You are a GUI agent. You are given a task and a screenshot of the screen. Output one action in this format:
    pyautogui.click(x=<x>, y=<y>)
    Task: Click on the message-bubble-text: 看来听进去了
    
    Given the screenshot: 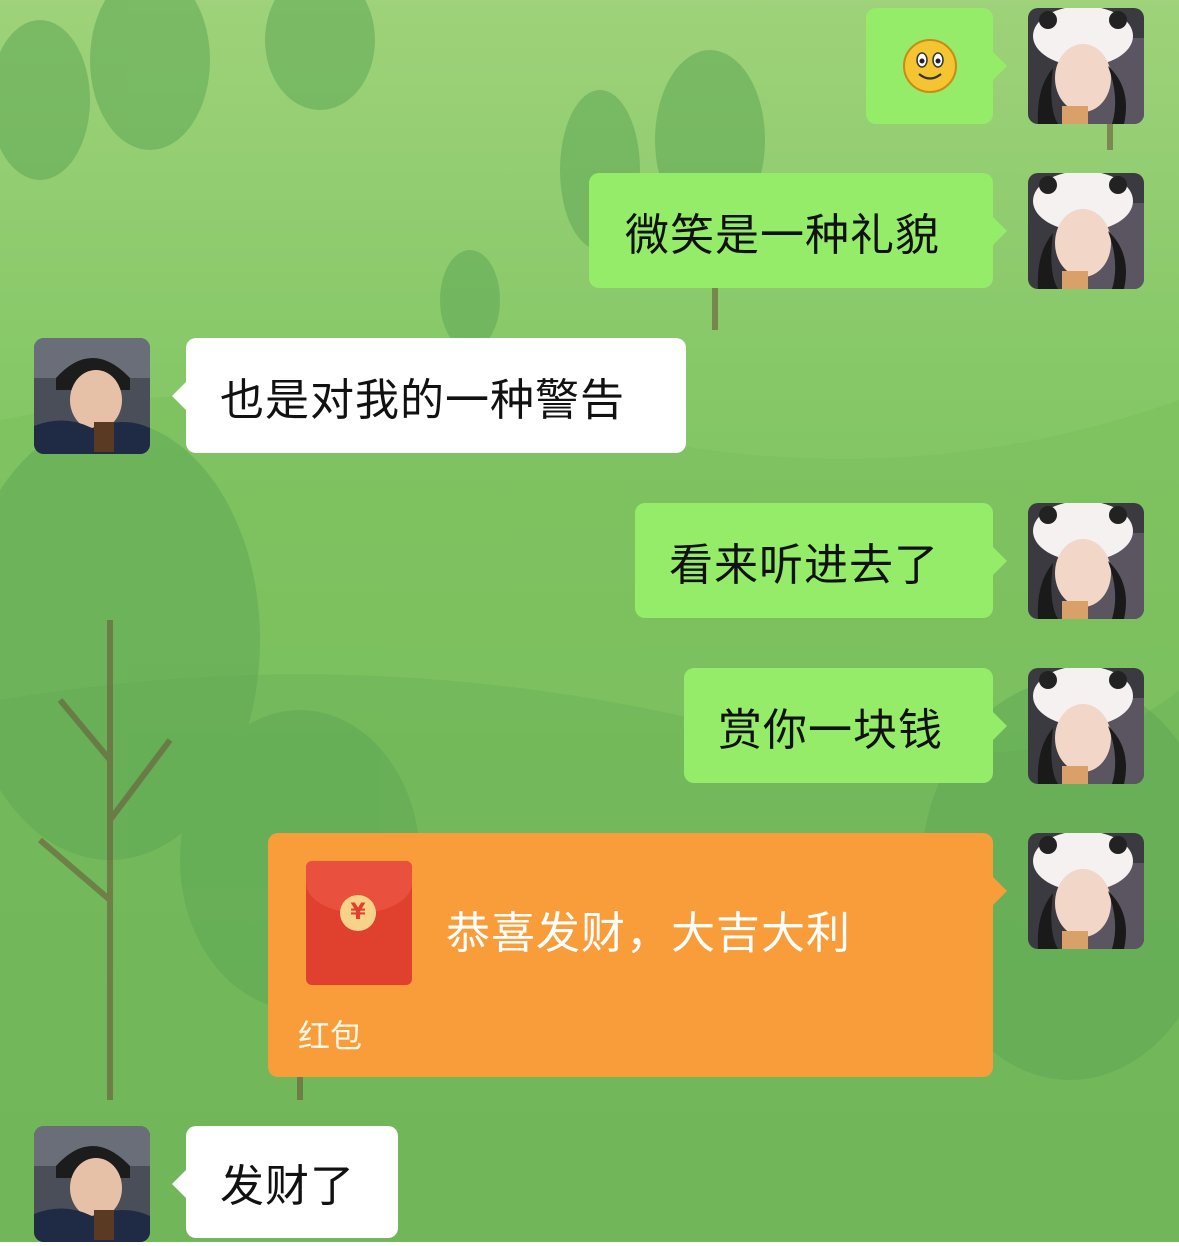 What is the action you would take?
    pyautogui.click(x=821, y=560)
    